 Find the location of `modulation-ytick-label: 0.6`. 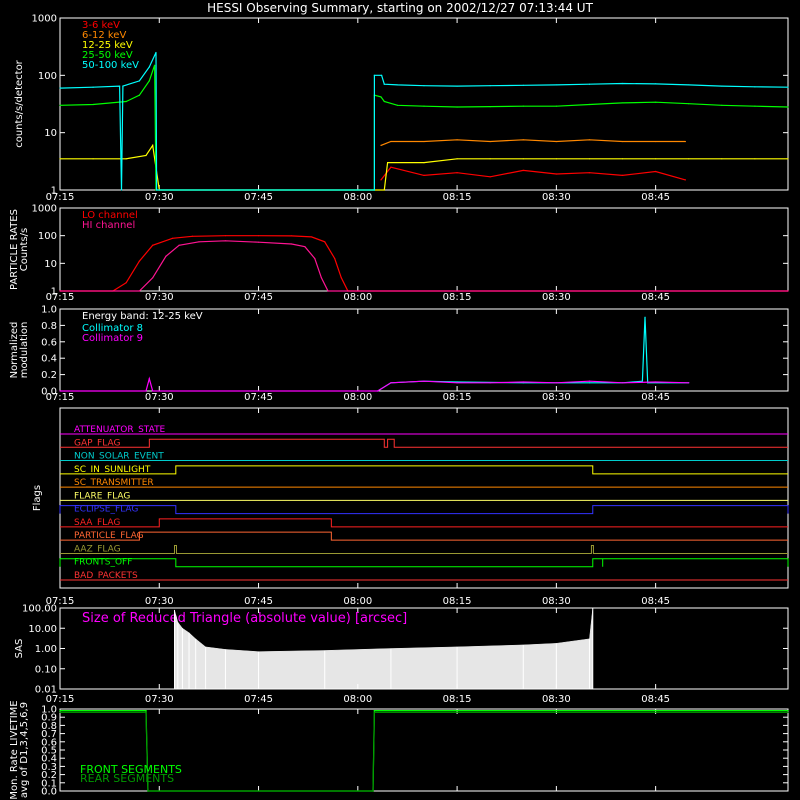

modulation-ytick-label: 0.6 is located at coordinates (49, 342).